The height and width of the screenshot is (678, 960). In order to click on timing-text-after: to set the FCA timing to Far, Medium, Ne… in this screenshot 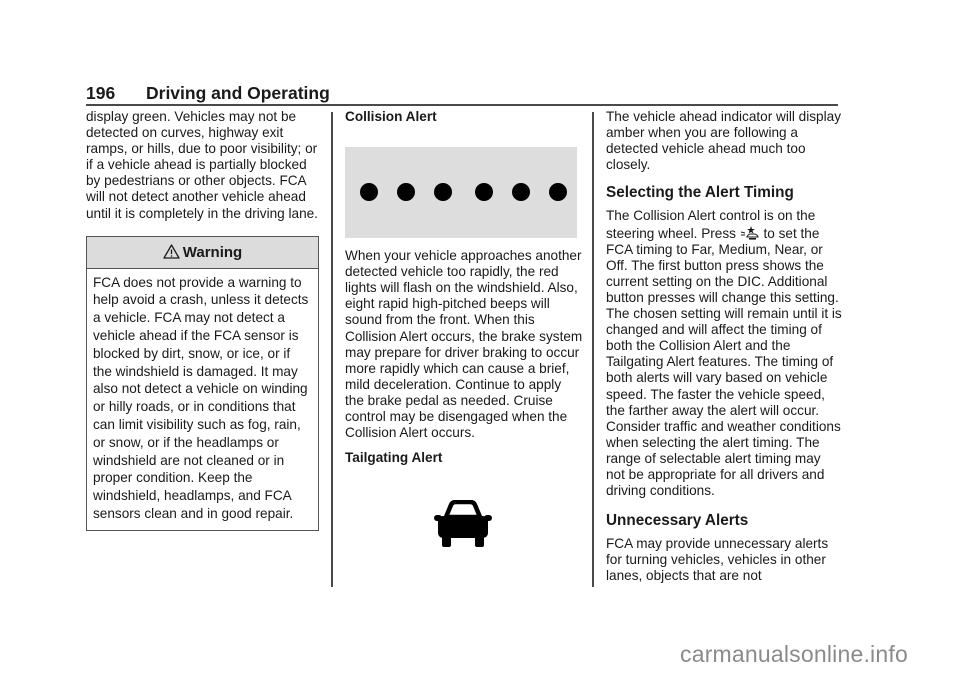, I will do `click(724, 362)`.